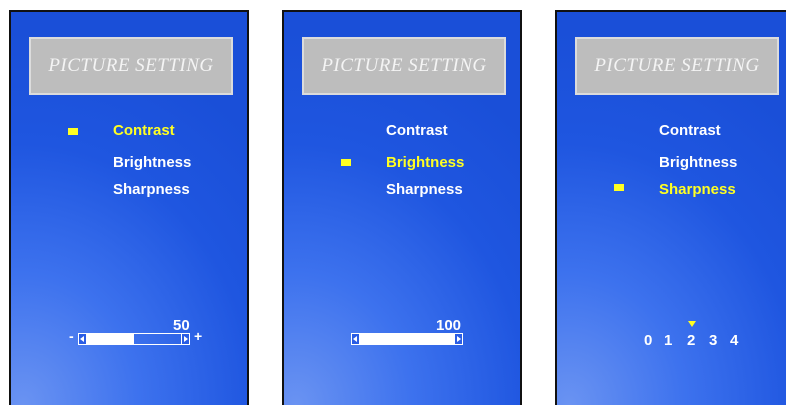 This screenshot has height=405, width=786. I want to click on sharpness-option-2: 2, so click(691, 340).